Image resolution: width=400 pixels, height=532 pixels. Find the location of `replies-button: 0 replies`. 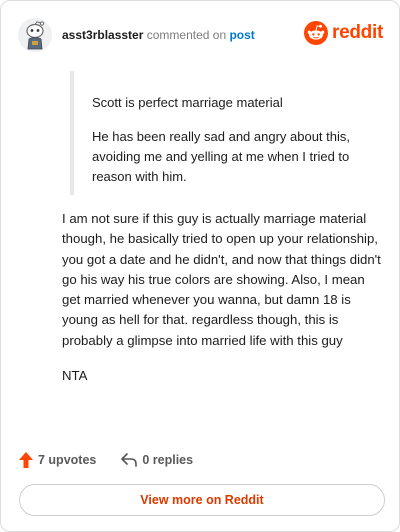

replies-button: 0 replies is located at coordinates (156, 460).